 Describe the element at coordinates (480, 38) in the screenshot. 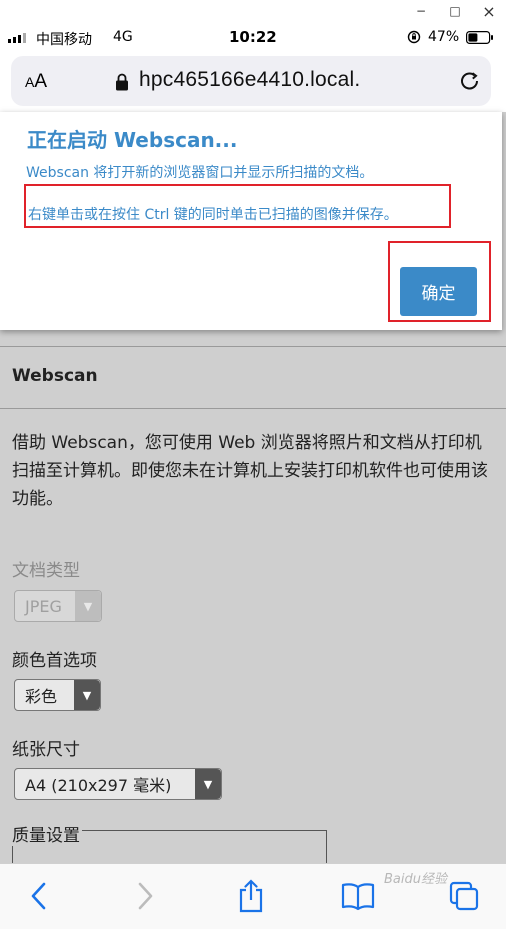

I see `battery-icon` at that location.